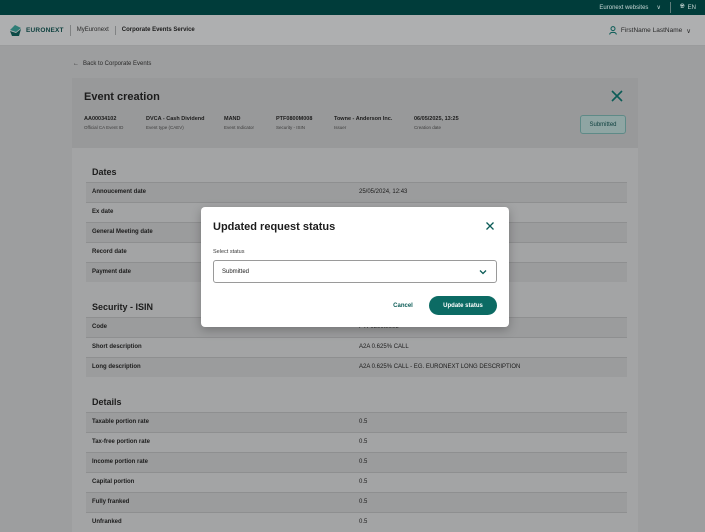 The image size is (705, 532). I want to click on row-key: Annoucement date, so click(119, 192).